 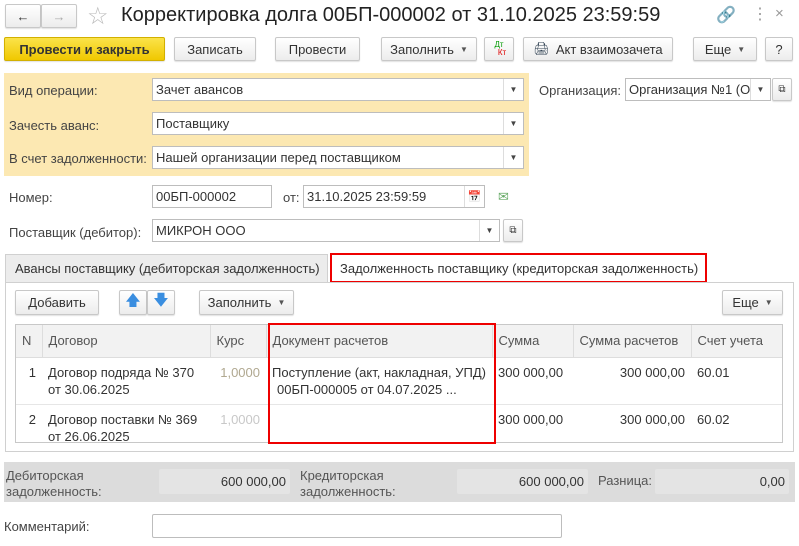 I want to click on operation-value: Зачет авансов, so click(x=200, y=89).